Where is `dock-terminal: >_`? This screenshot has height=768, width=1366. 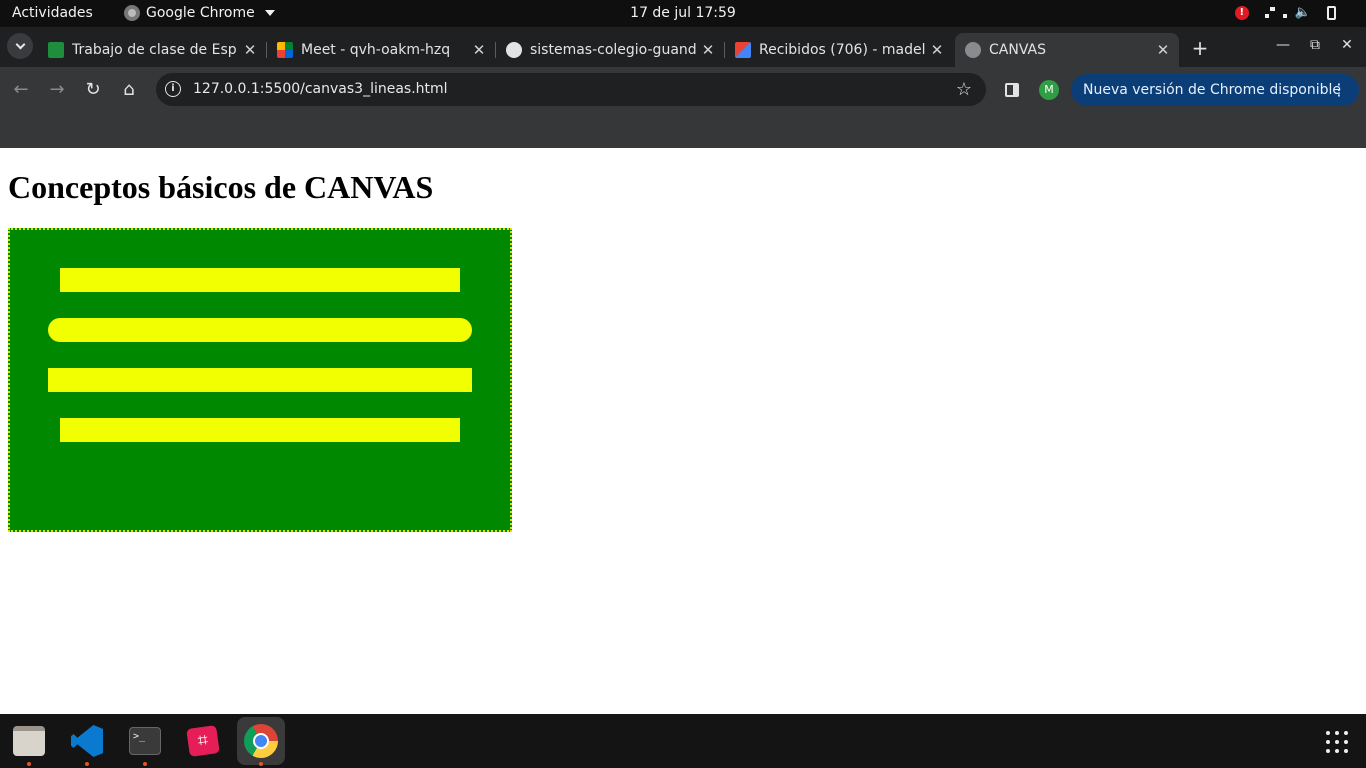
dock-terminal: >_ is located at coordinates (145, 741).